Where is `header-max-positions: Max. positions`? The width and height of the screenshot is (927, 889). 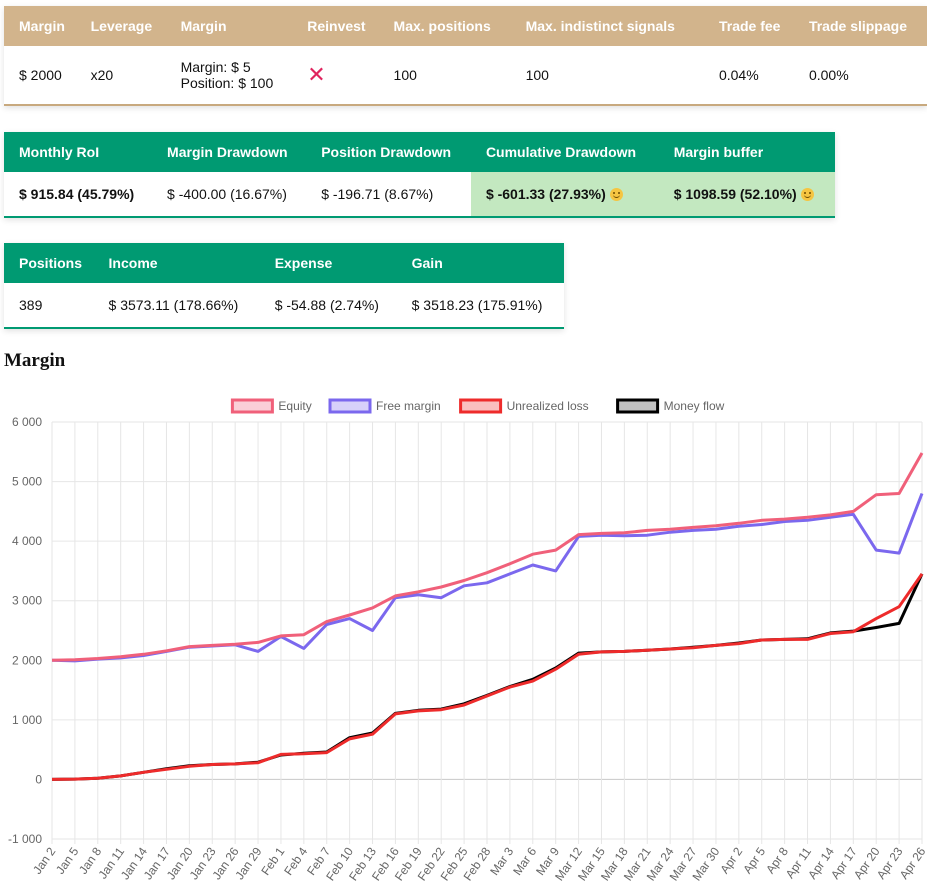
header-max-positions: Max. positions is located at coordinates (444, 26).